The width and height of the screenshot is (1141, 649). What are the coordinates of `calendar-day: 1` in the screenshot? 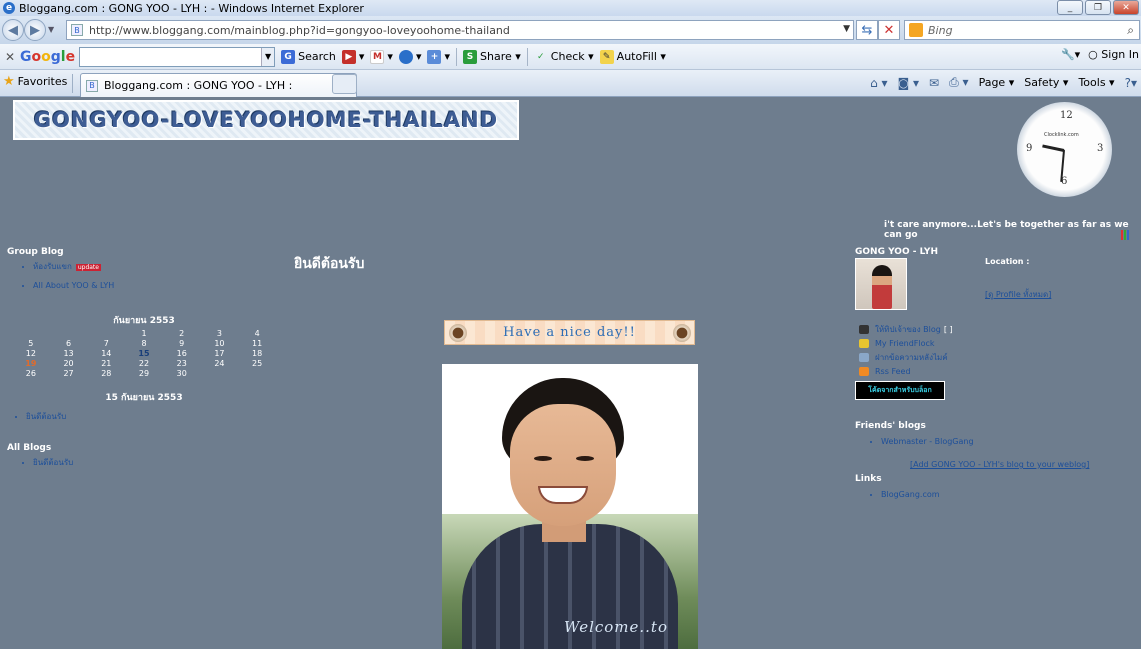 It's located at (144, 333).